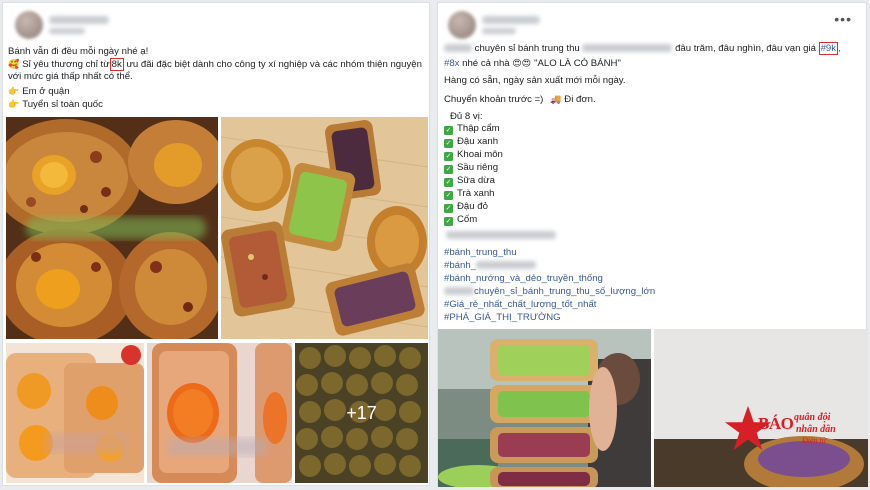 The image size is (870, 490). I want to click on photo-many-mooncakes: +17, so click(361, 413).